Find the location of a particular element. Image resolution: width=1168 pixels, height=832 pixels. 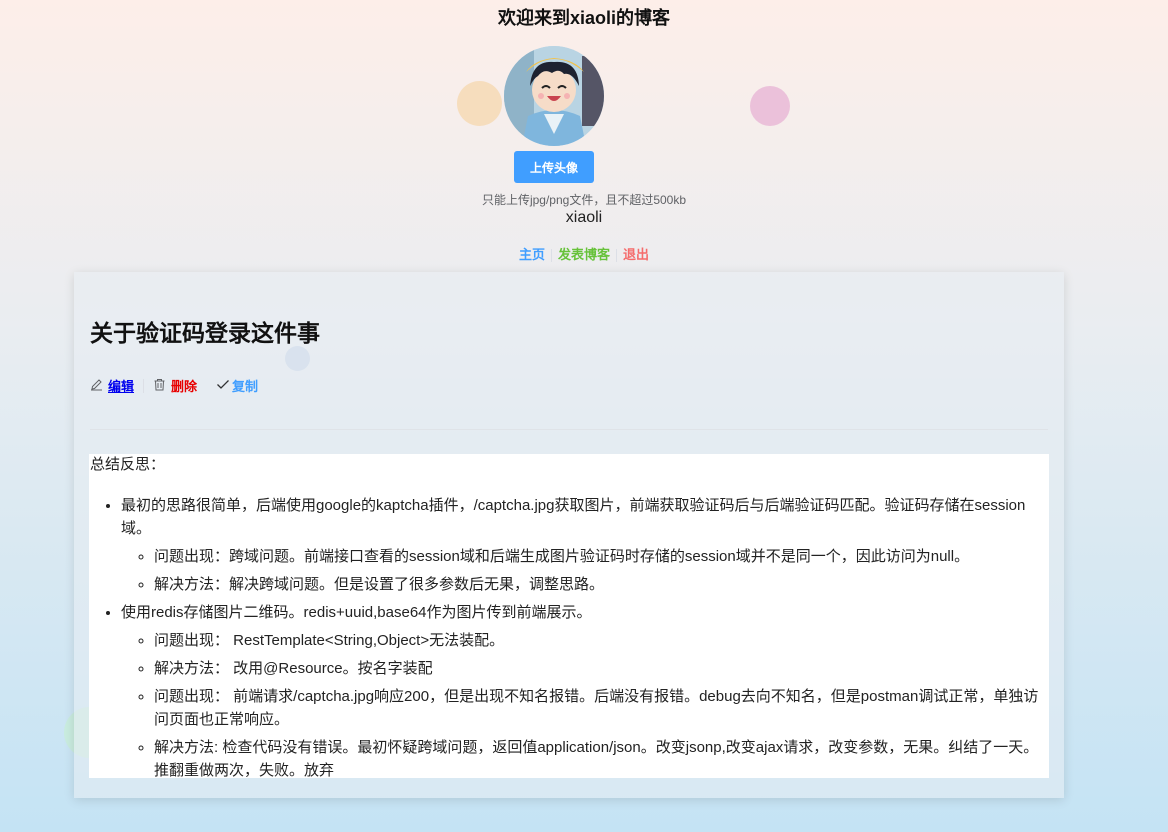

delete-action: 删除 is located at coordinates (175, 385).